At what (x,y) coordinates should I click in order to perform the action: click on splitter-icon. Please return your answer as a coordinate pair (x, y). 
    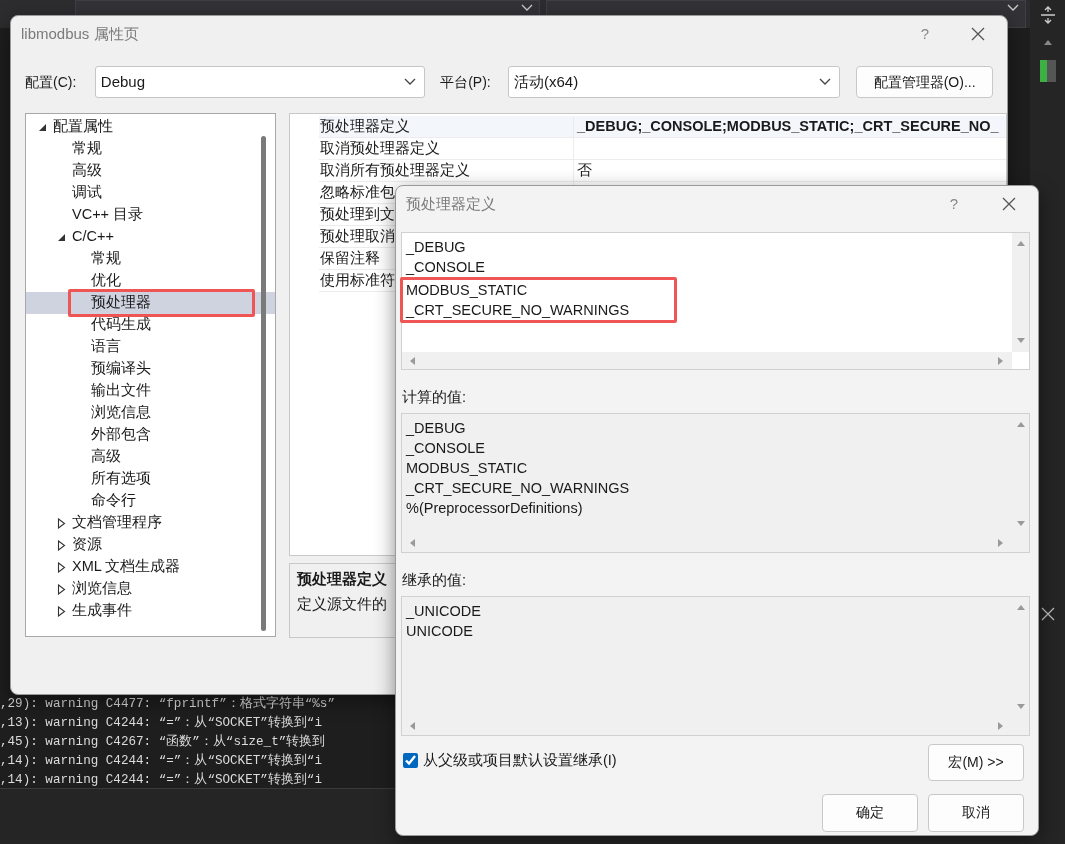
    Looking at the image, I should click on (1047, 15).